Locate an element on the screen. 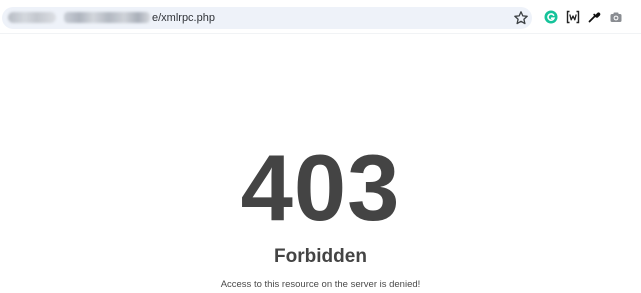  bracket-w-icon is located at coordinates (573, 17).